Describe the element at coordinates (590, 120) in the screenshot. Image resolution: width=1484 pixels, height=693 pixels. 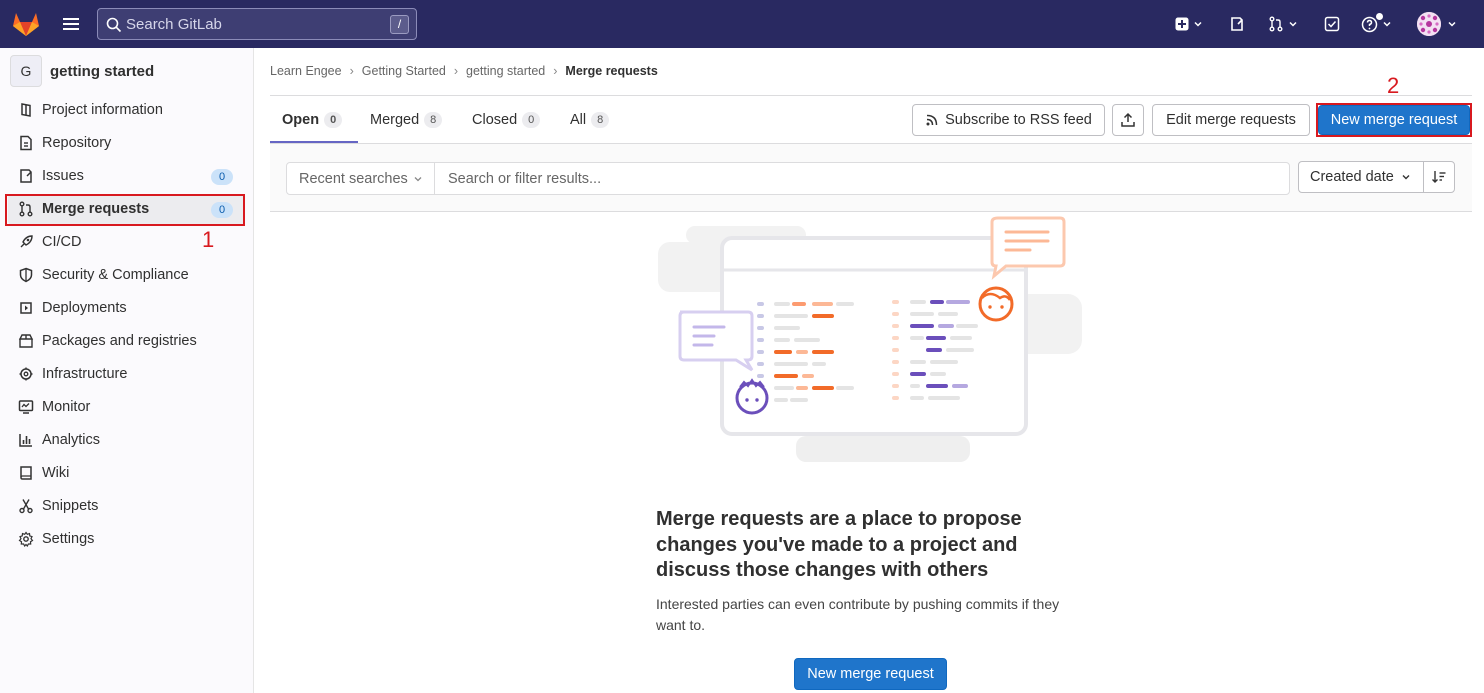
I see `tab-all: All 8` at that location.